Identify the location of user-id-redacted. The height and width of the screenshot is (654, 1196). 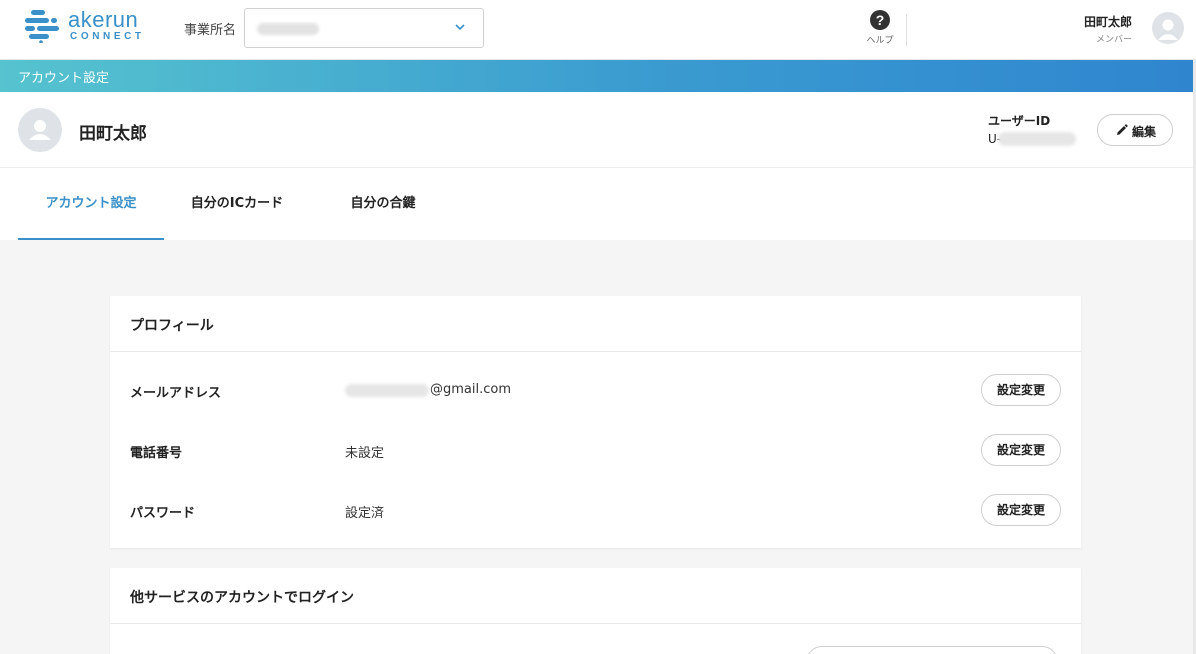
(1037, 139).